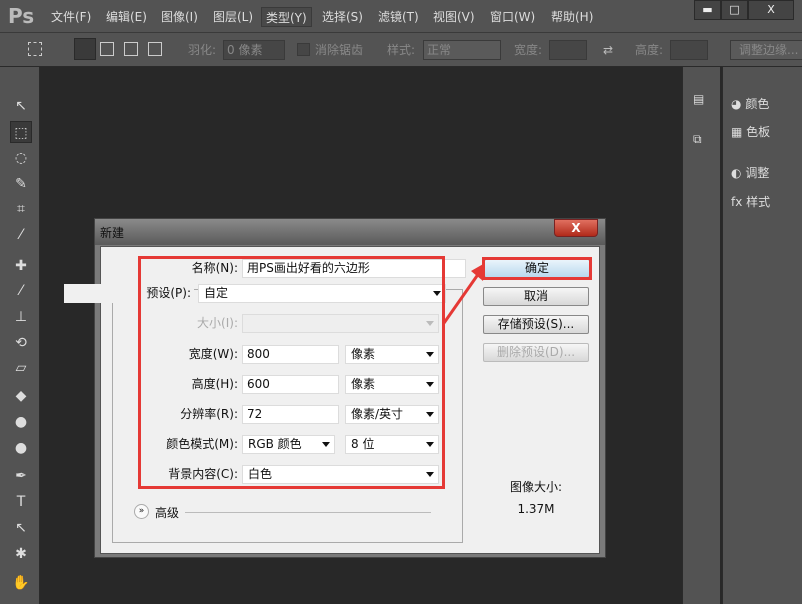 This screenshot has width=802, height=604. What do you see at coordinates (462, 50) in the screenshot?
I see `style-select: 正常` at bounding box center [462, 50].